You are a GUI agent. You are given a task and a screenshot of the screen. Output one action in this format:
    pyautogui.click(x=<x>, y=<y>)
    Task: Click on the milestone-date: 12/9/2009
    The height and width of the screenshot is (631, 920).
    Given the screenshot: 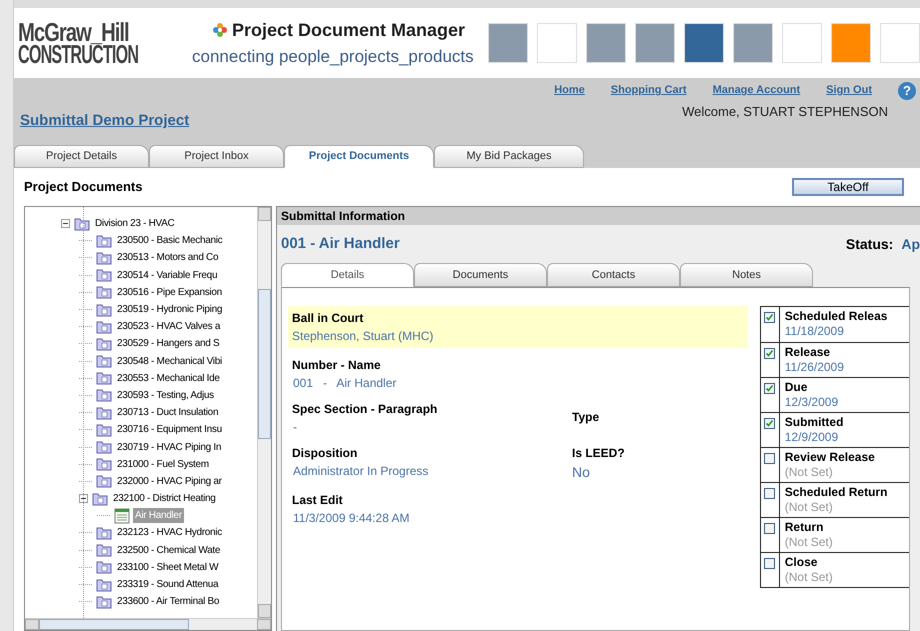 What is the action you would take?
    pyautogui.click(x=812, y=437)
    